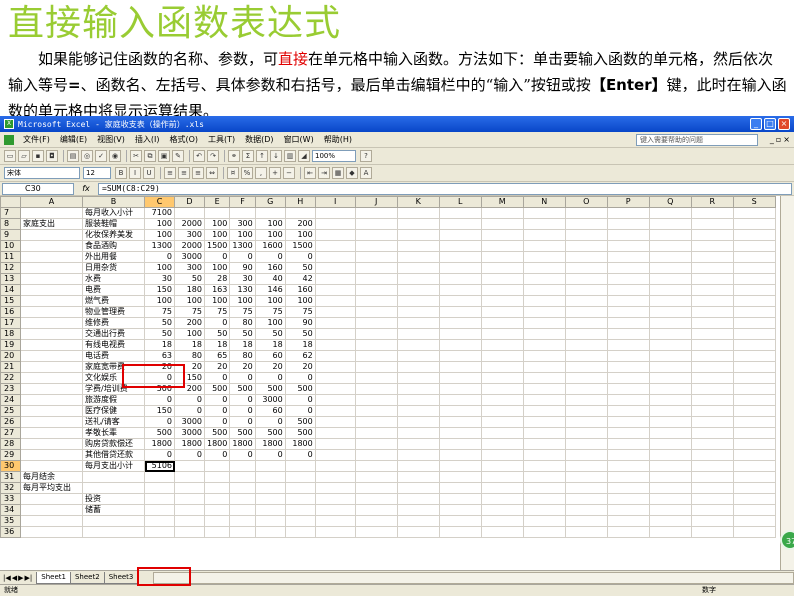 The image size is (794, 596). Describe the element at coordinates (300, 444) in the screenshot. I see `cell: 1800` at that location.